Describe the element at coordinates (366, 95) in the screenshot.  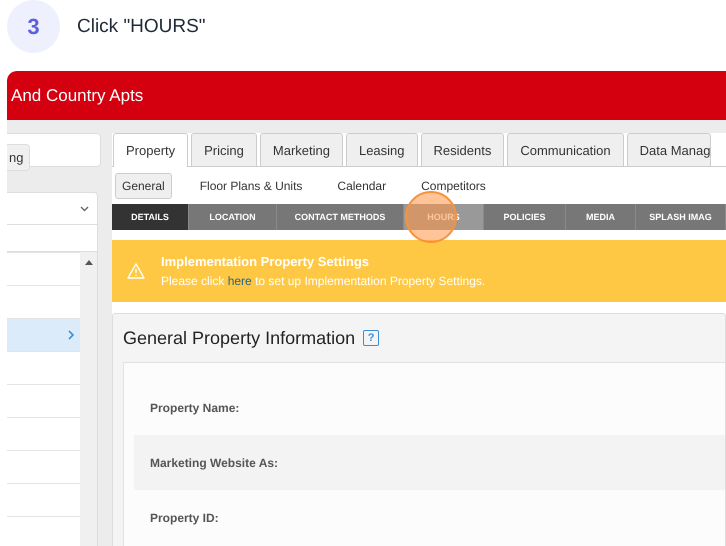
I see `app-title: And Country Apts` at that location.